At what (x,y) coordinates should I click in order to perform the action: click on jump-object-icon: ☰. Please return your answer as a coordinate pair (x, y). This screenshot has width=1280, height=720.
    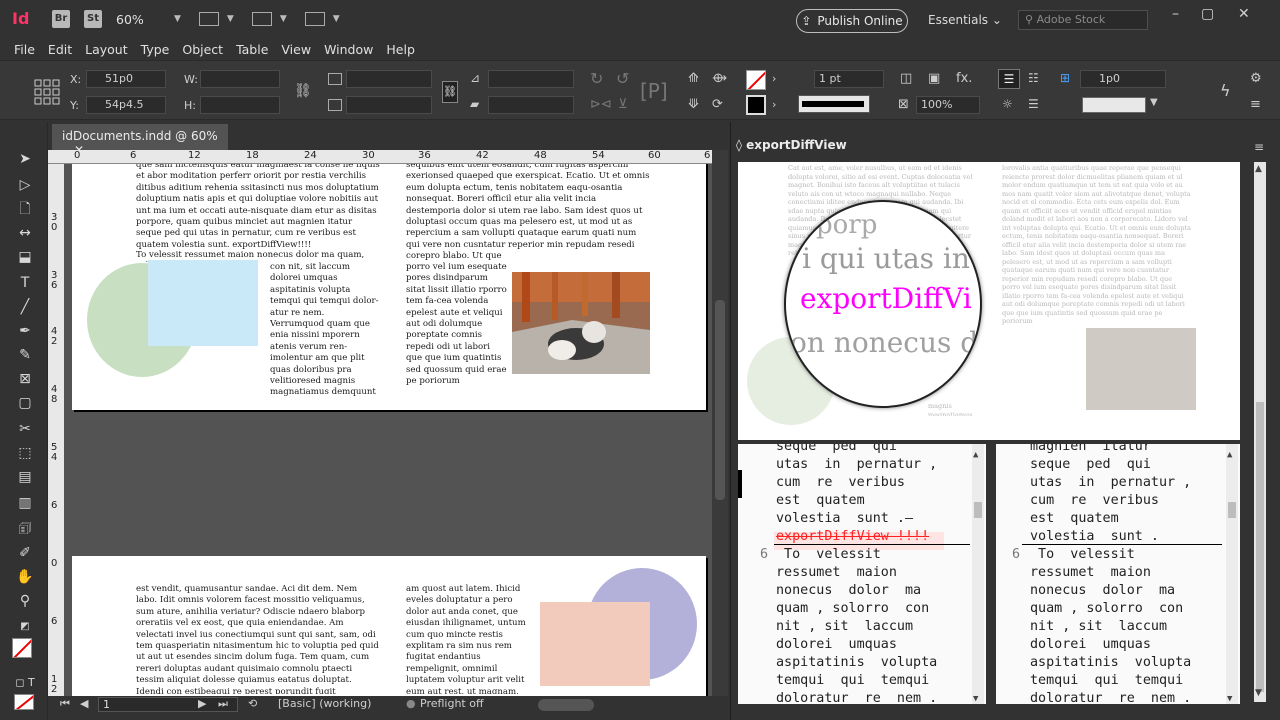
    Looking at the image, I should click on (1033, 104).